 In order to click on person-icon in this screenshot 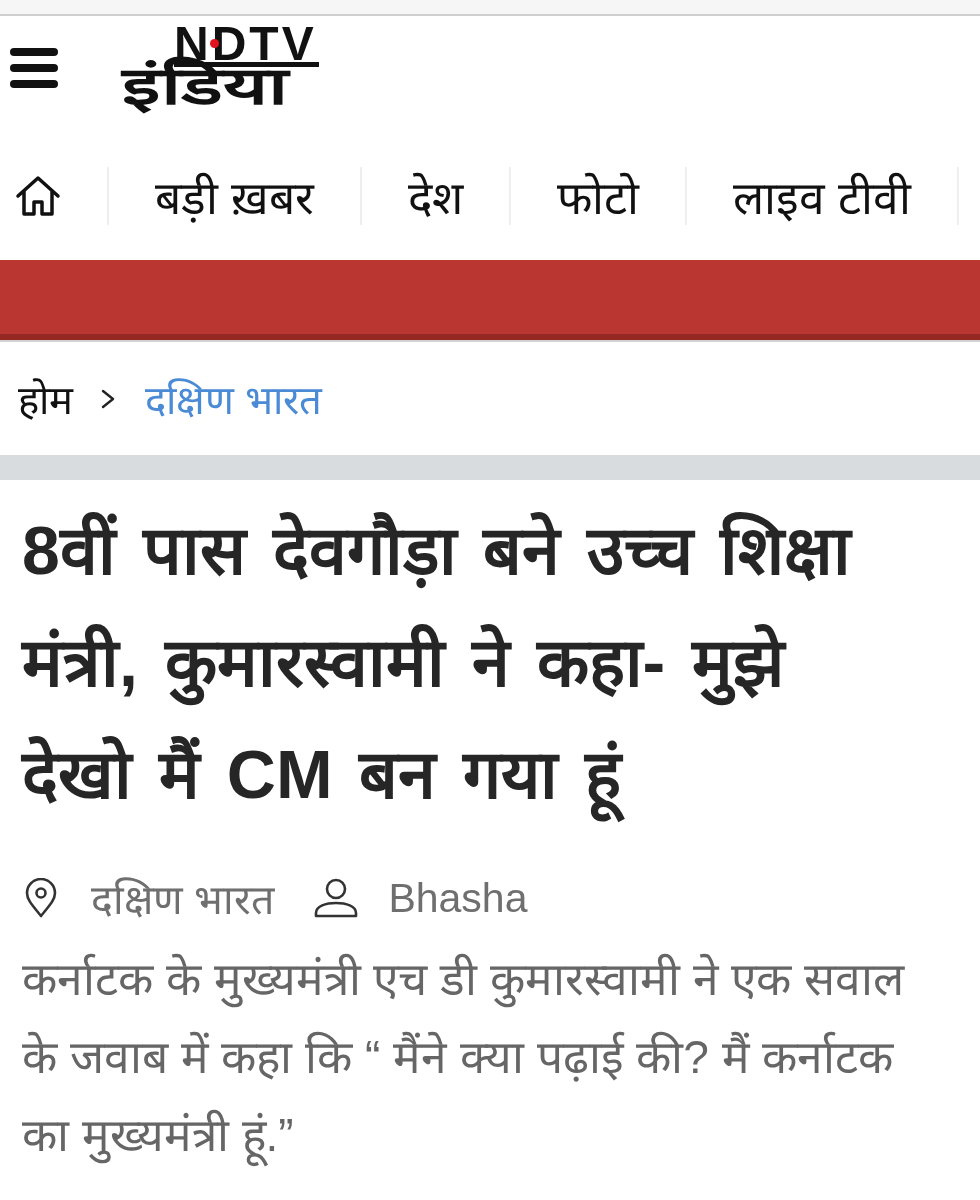, I will do `click(336, 898)`.